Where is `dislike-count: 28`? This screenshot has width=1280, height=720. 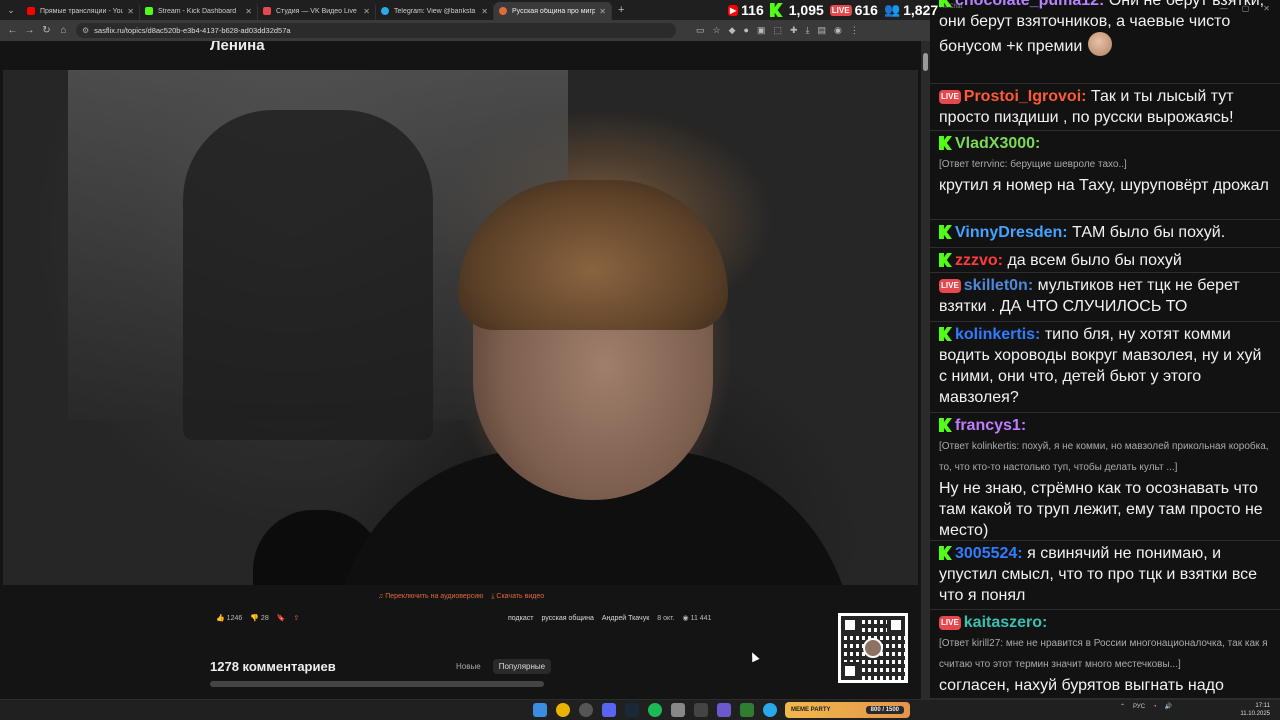
dislike-count: 28 is located at coordinates (264, 618).